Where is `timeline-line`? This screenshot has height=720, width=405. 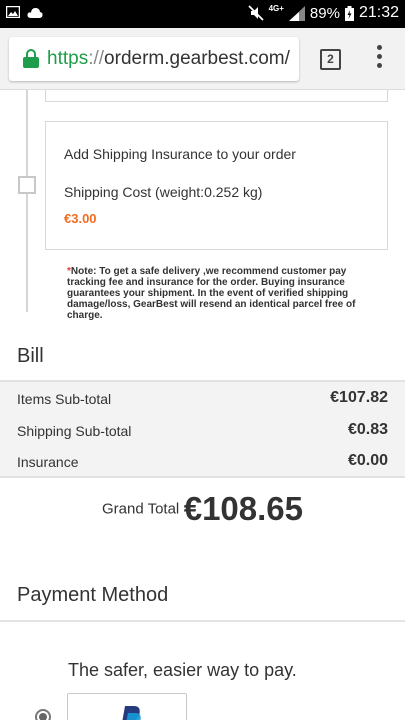 timeline-line is located at coordinates (27, 201).